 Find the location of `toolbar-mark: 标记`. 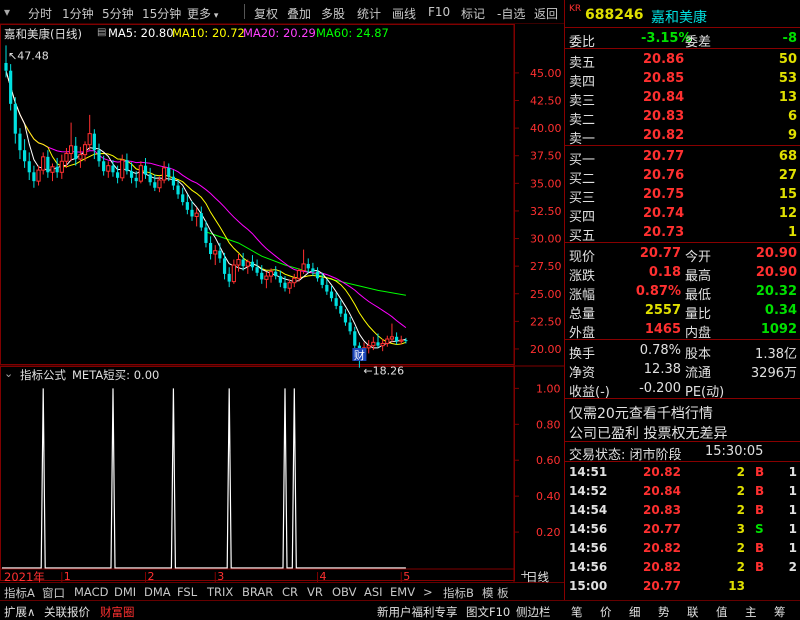

toolbar-mark: 标记 is located at coordinates (473, 13).